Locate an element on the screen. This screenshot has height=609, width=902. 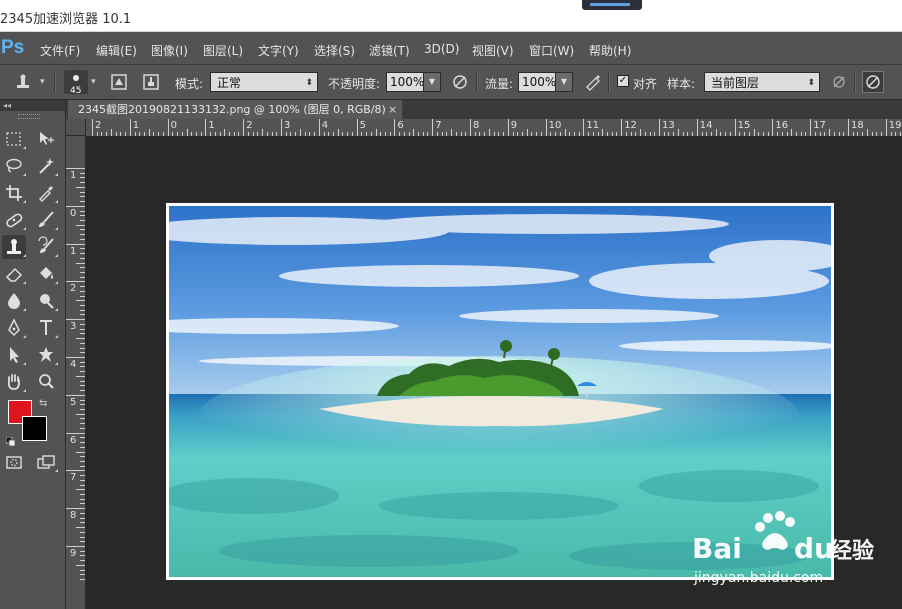
paint-bucket-tool-icon is located at coordinates (46, 274).